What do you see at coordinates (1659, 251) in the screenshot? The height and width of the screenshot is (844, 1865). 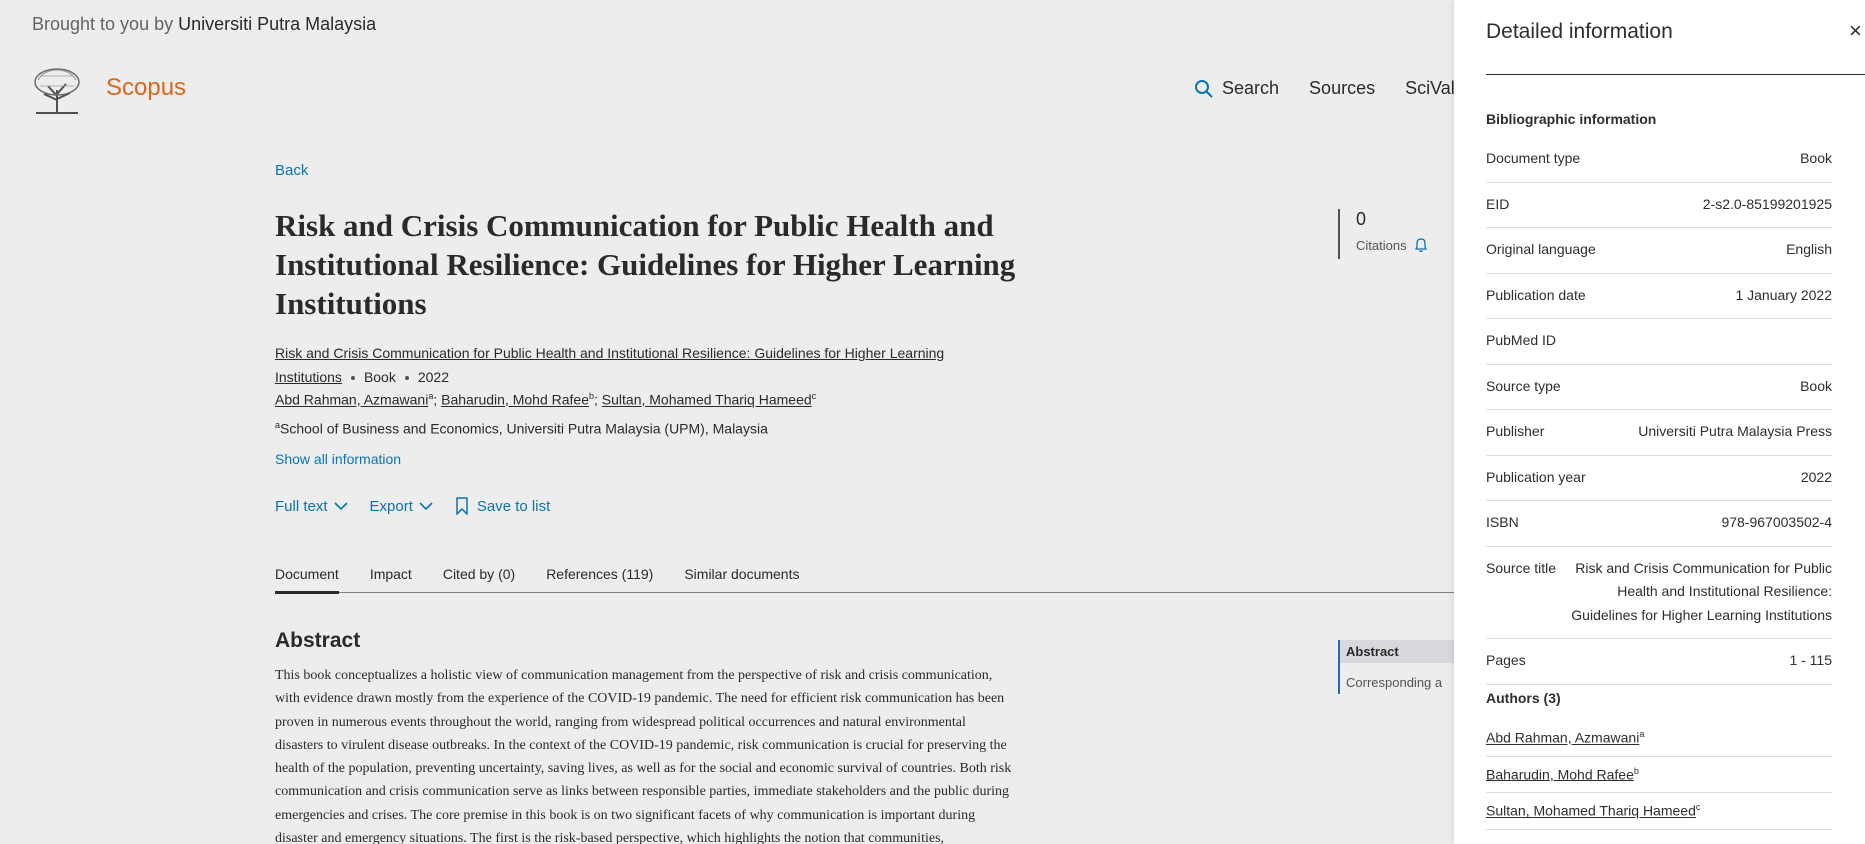 I see `info-row-language: Original language English` at bounding box center [1659, 251].